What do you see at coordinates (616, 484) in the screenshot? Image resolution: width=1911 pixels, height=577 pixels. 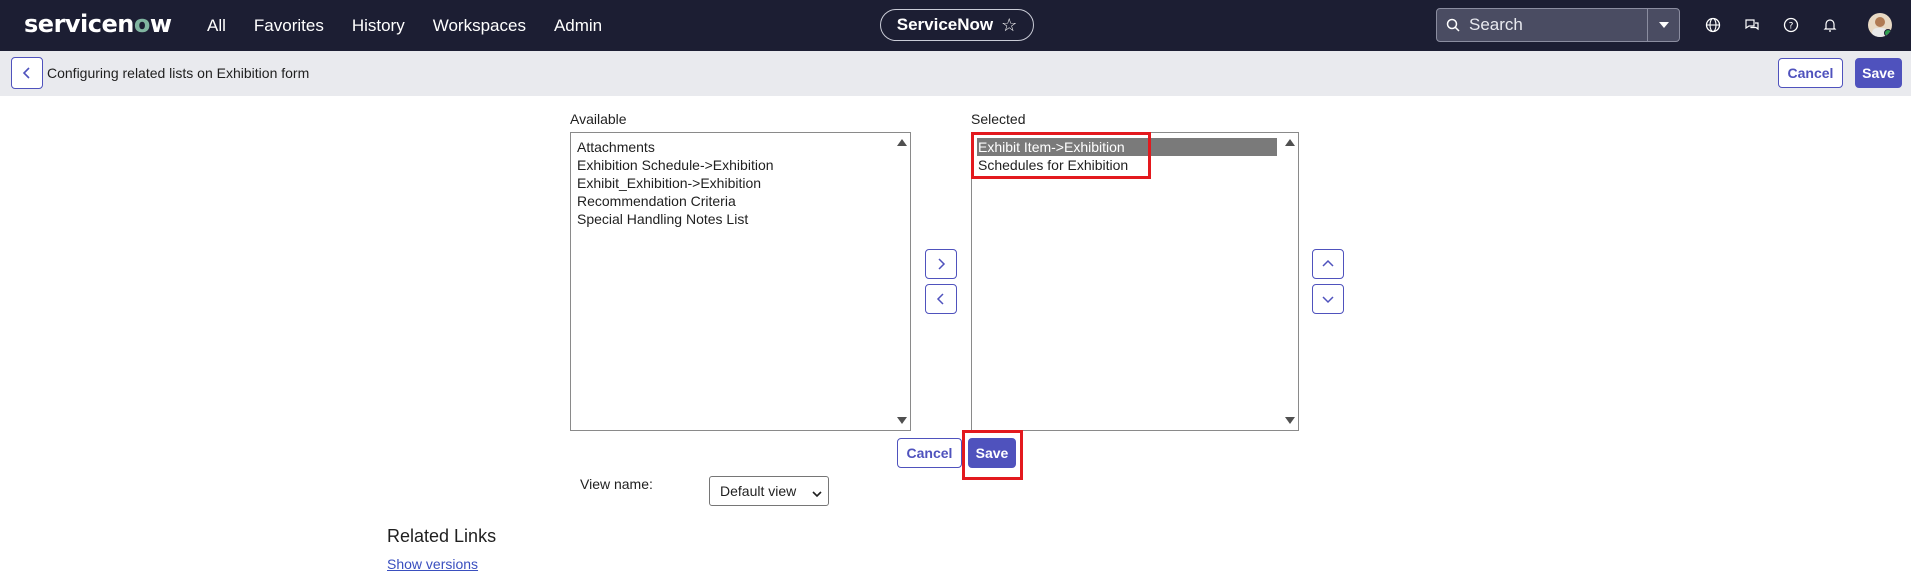 I see `view-name-label: View name:` at bounding box center [616, 484].